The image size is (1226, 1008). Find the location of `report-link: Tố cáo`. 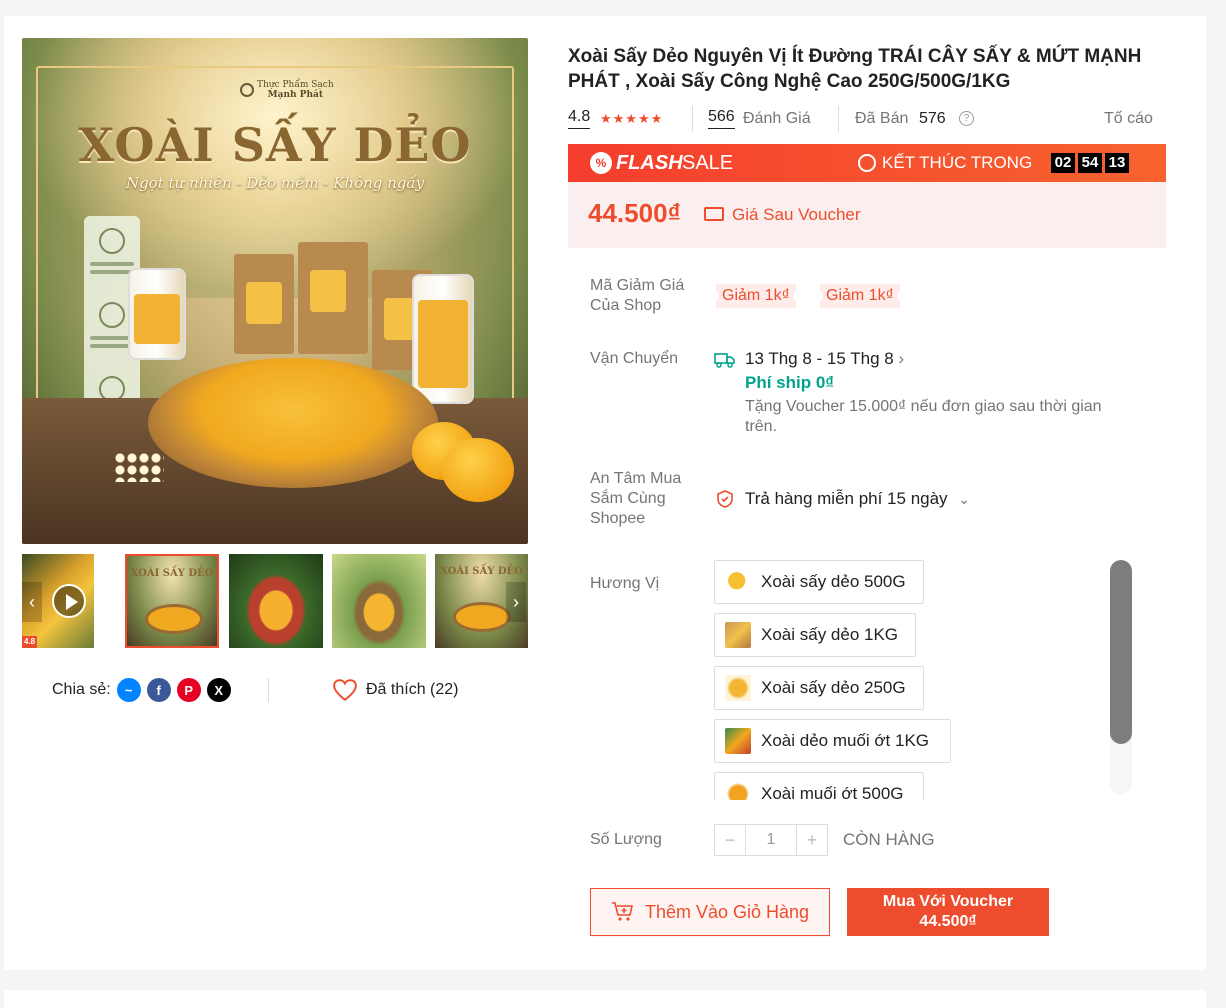

report-link: Tố cáo is located at coordinates (1128, 119).